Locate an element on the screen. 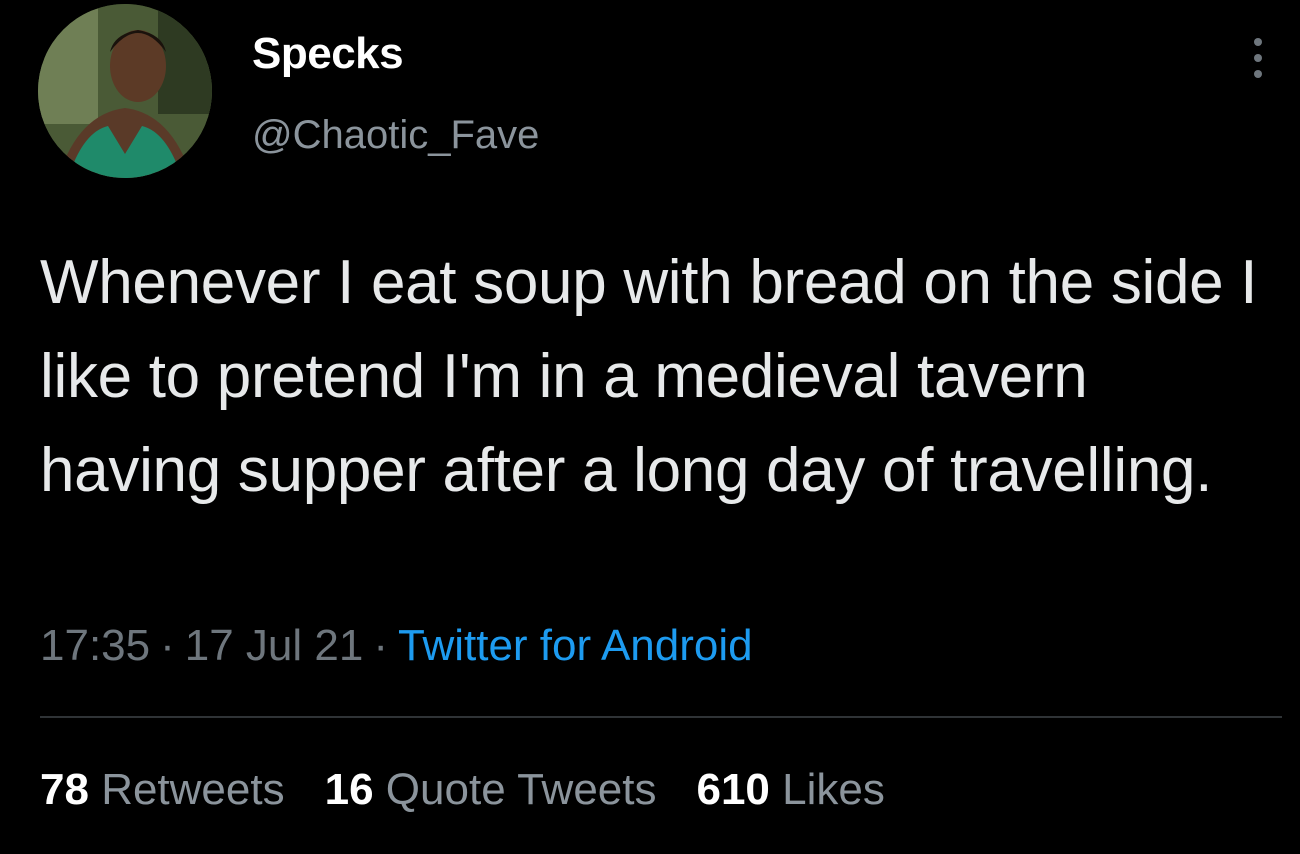 The image size is (1300, 854). likes-stat: 610 Likes is located at coordinates (790, 790).